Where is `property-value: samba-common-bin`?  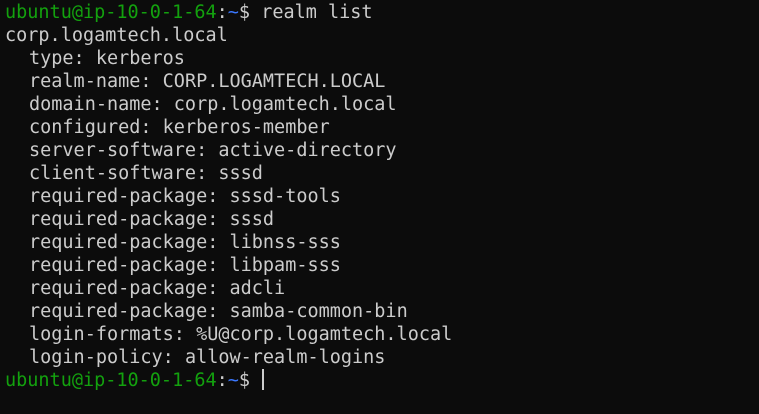
property-value: samba-common-bin is located at coordinates (318, 311).